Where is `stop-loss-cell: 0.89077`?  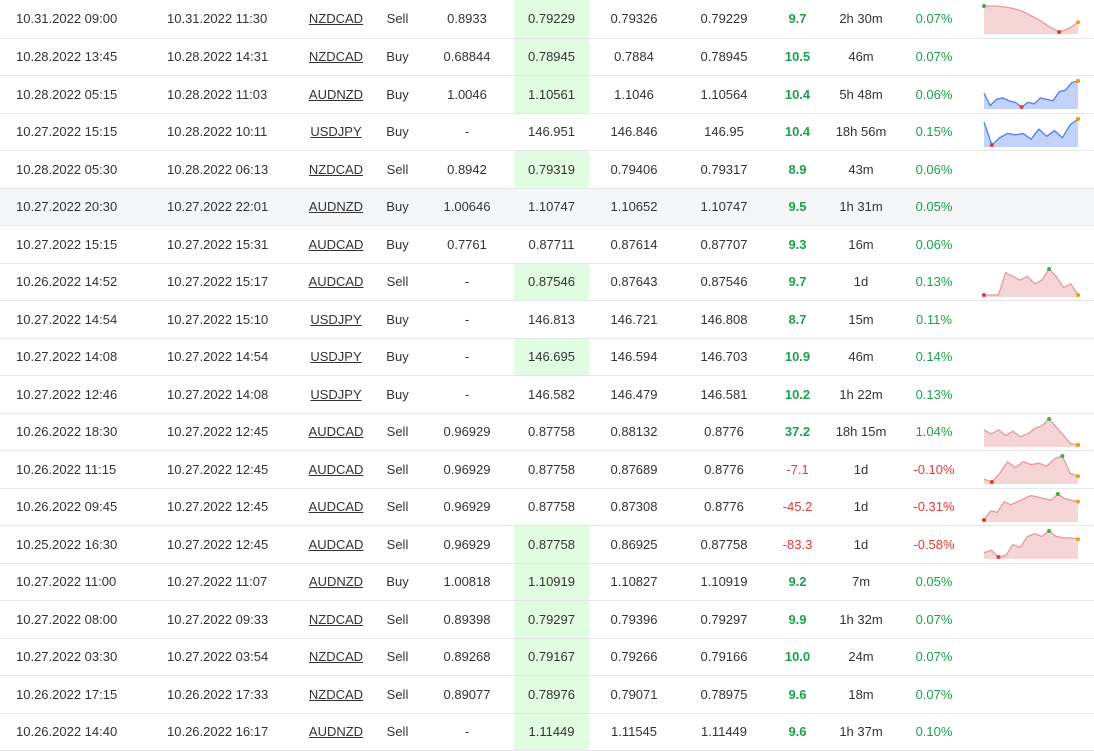 stop-loss-cell: 0.89077 is located at coordinates (467, 694).